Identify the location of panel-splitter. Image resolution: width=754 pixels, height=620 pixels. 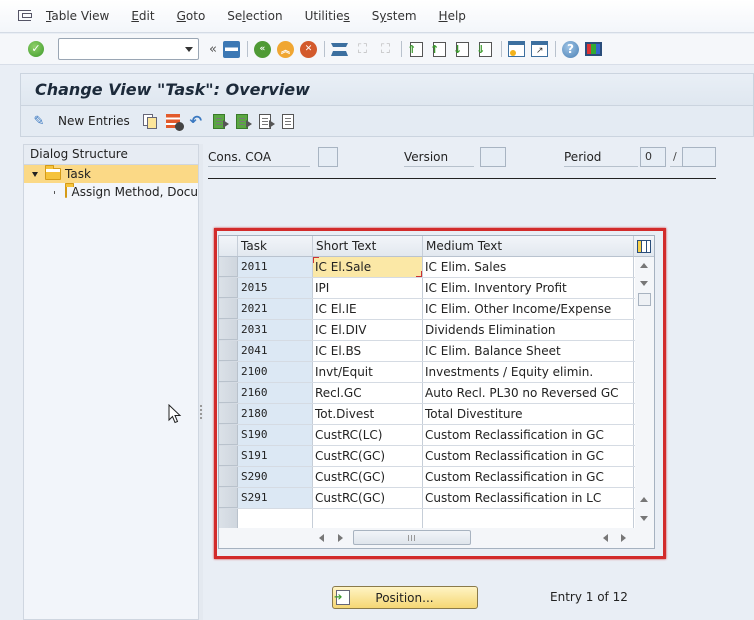
(201, 382).